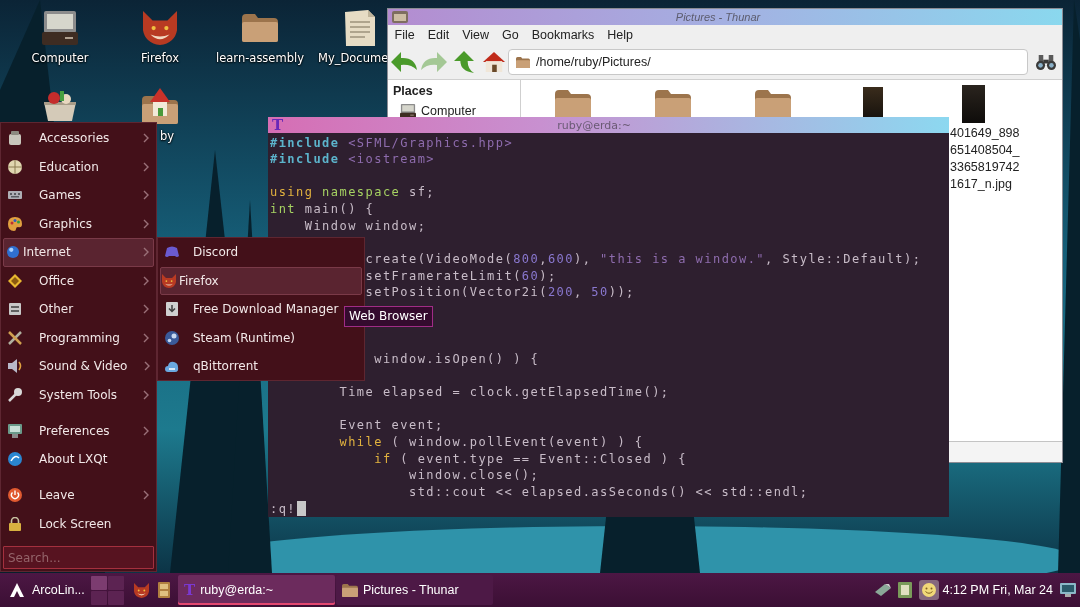 The image size is (1080, 607). Describe the element at coordinates (365, 225) in the screenshot. I see `code-line: Window window;` at that location.